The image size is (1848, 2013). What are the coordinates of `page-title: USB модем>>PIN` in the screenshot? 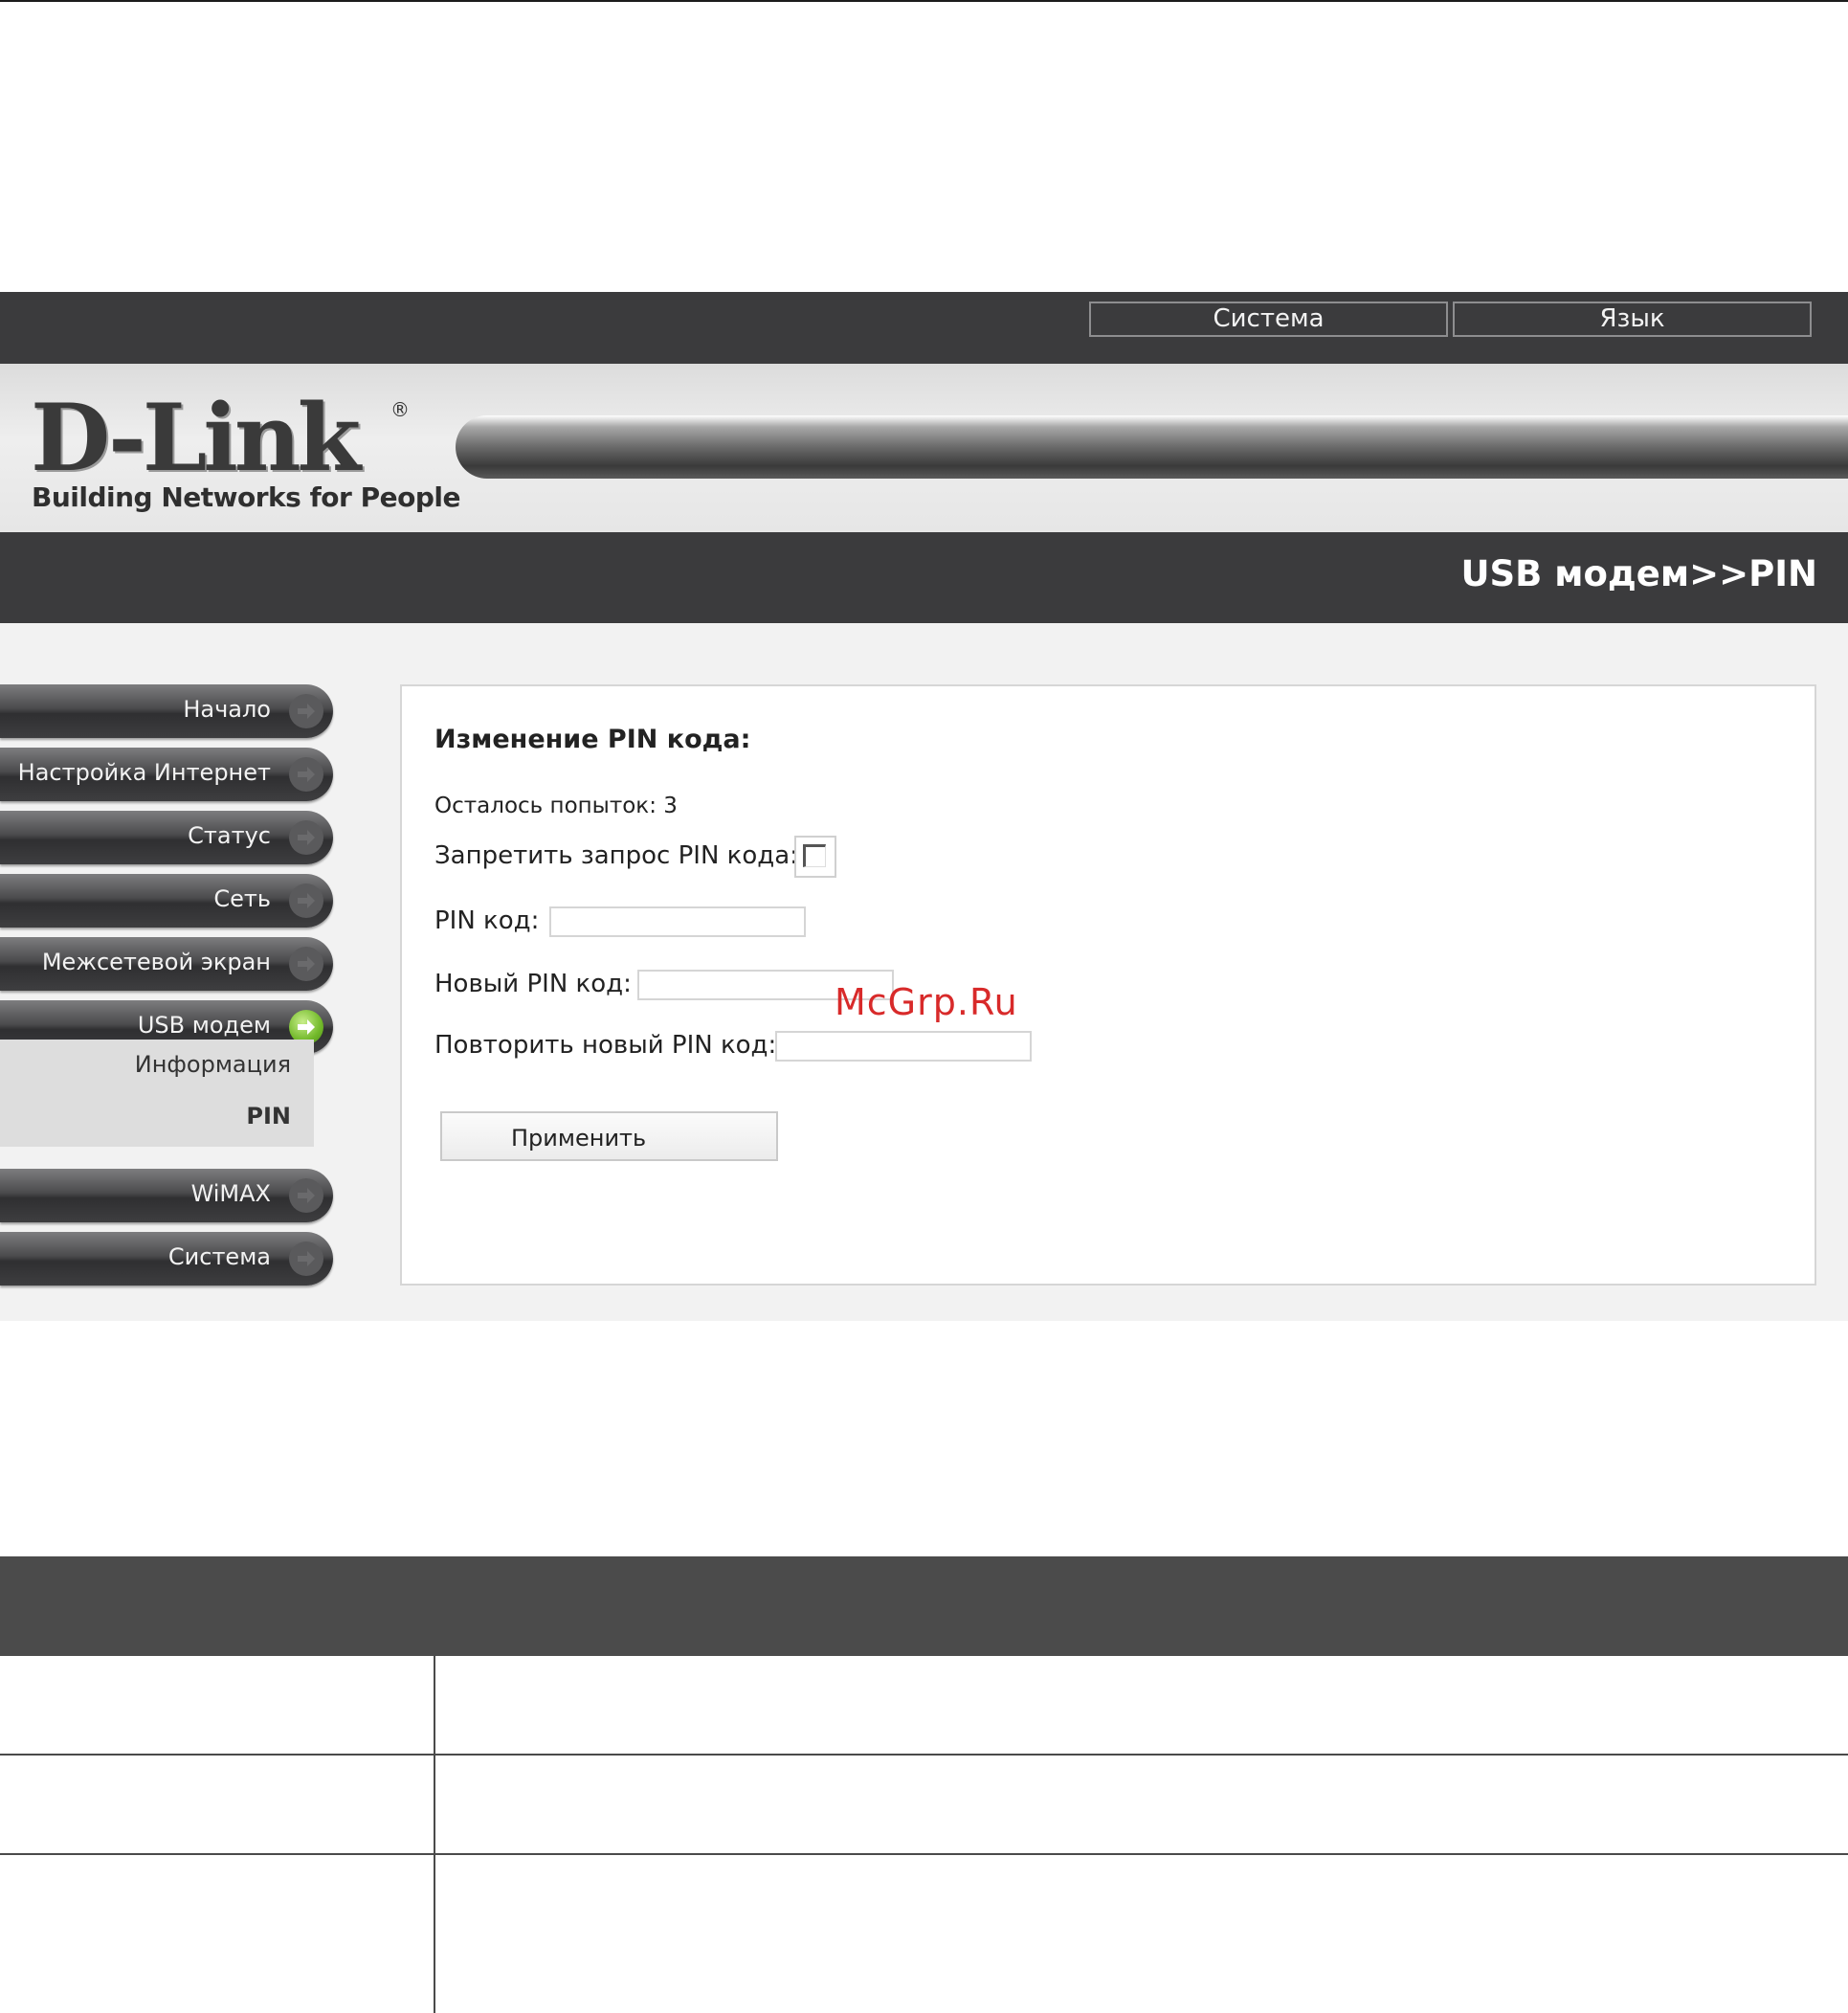 It's located at (1639, 573).